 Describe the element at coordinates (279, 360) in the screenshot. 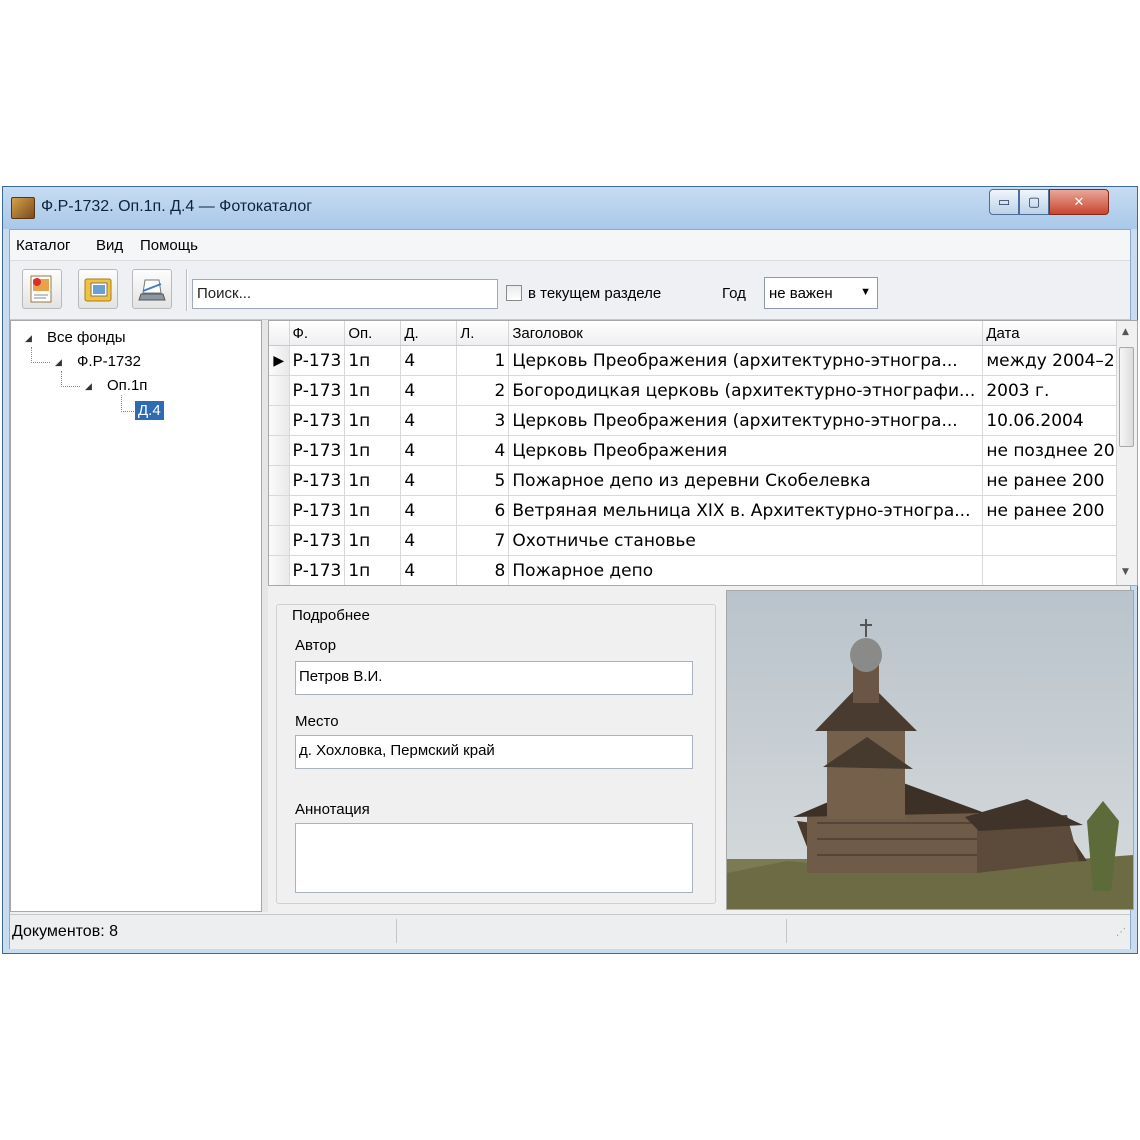

I see `row-header-cell: ▶` at that location.